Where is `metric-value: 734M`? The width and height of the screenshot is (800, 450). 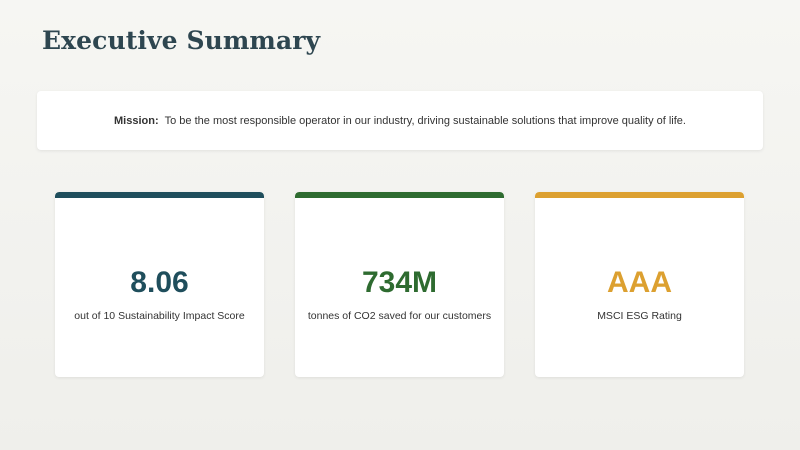 metric-value: 734M is located at coordinates (399, 282).